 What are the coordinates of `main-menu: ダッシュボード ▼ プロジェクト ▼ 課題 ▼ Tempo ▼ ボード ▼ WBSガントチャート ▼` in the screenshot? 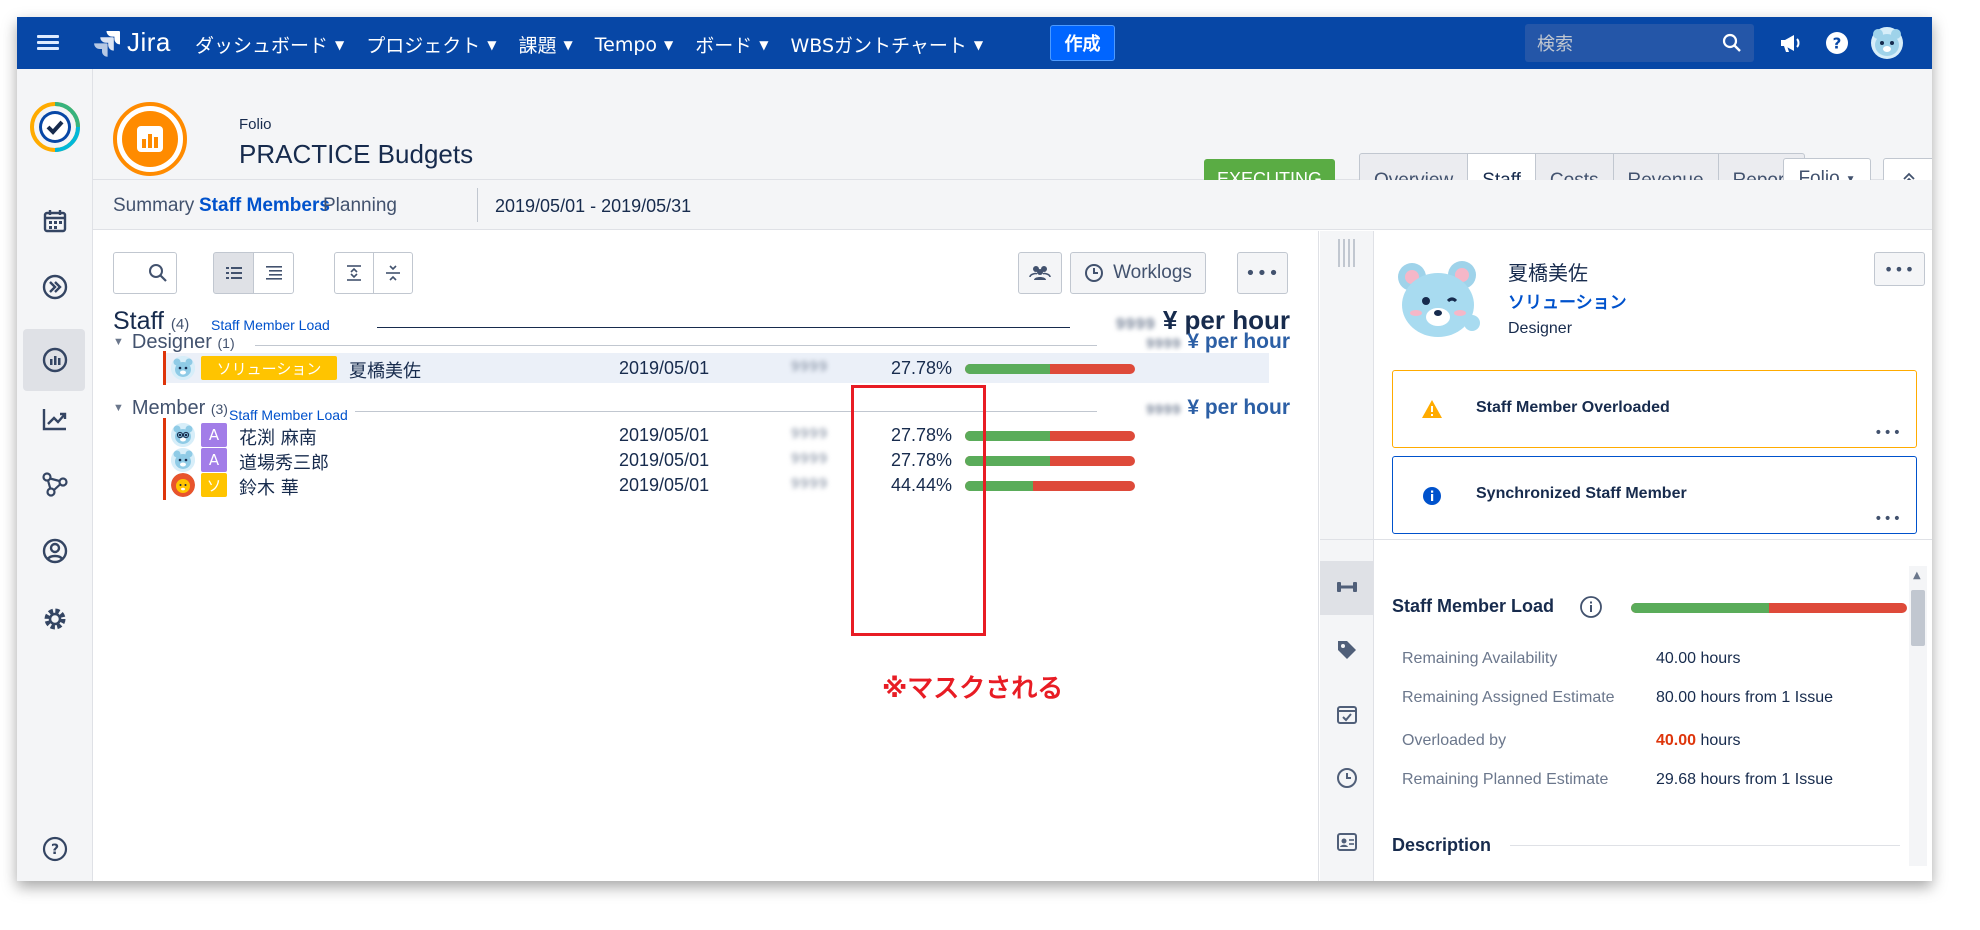 It's located at (600, 44).